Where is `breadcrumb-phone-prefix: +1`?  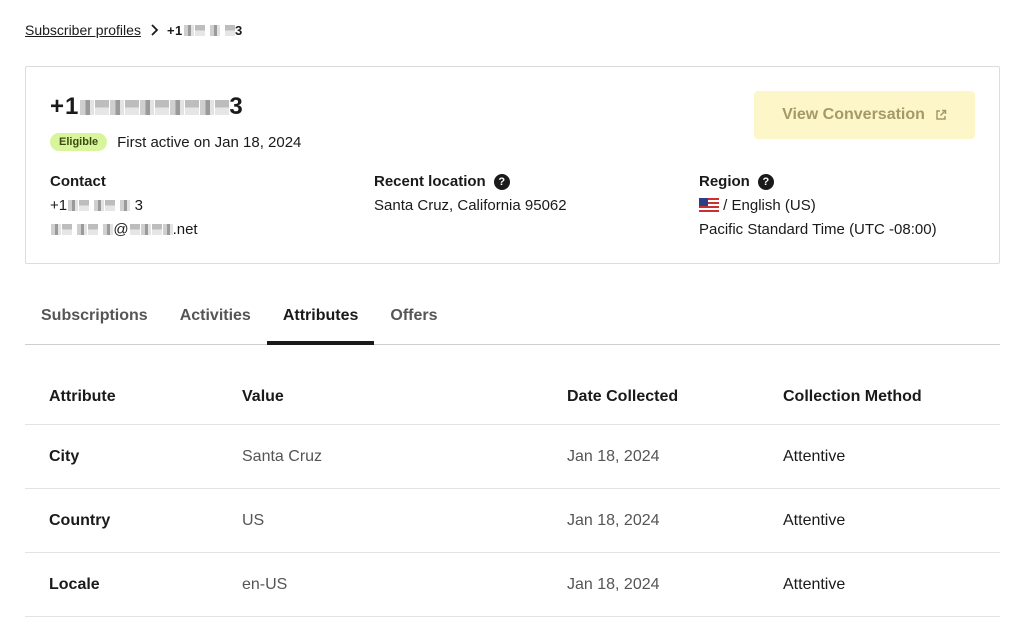 breadcrumb-phone-prefix: +1 is located at coordinates (174, 30).